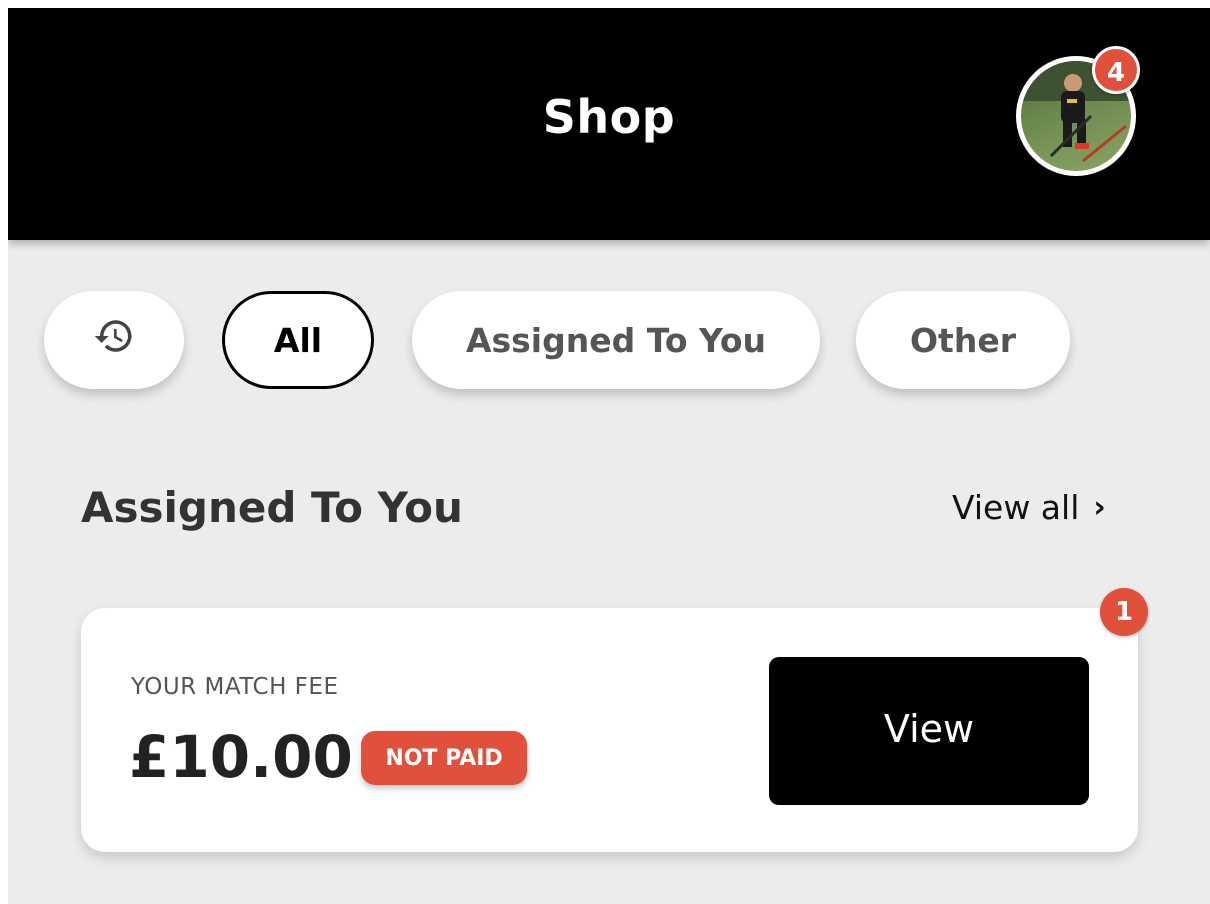 This screenshot has width=1210, height=904. What do you see at coordinates (1124, 612) in the screenshot?
I see `card-count-badge: 1` at bounding box center [1124, 612].